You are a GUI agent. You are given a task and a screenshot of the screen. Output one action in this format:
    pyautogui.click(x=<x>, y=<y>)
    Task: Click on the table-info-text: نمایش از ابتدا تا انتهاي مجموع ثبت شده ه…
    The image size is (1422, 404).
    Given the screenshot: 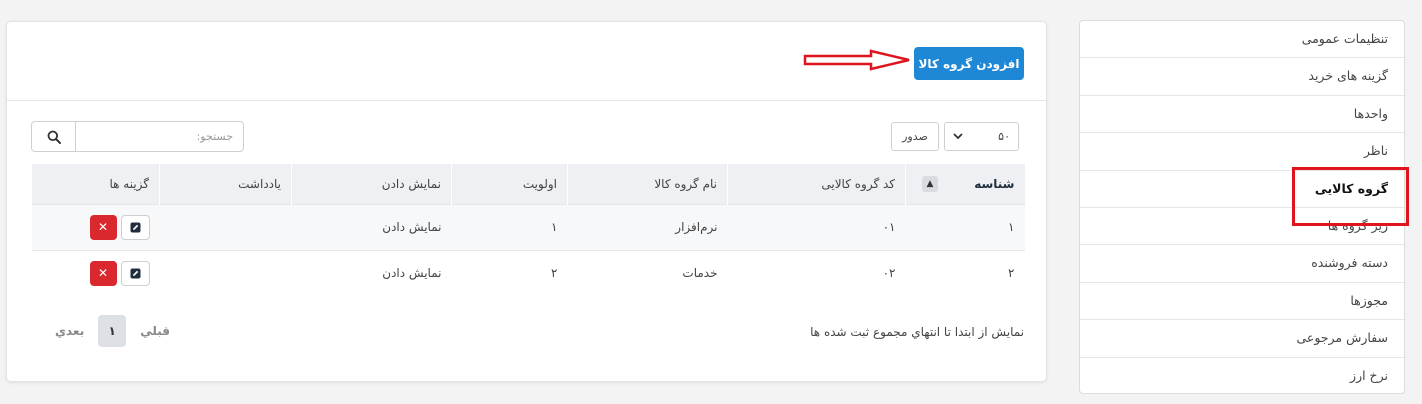 What is the action you would take?
    pyautogui.click(x=917, y=332)
    